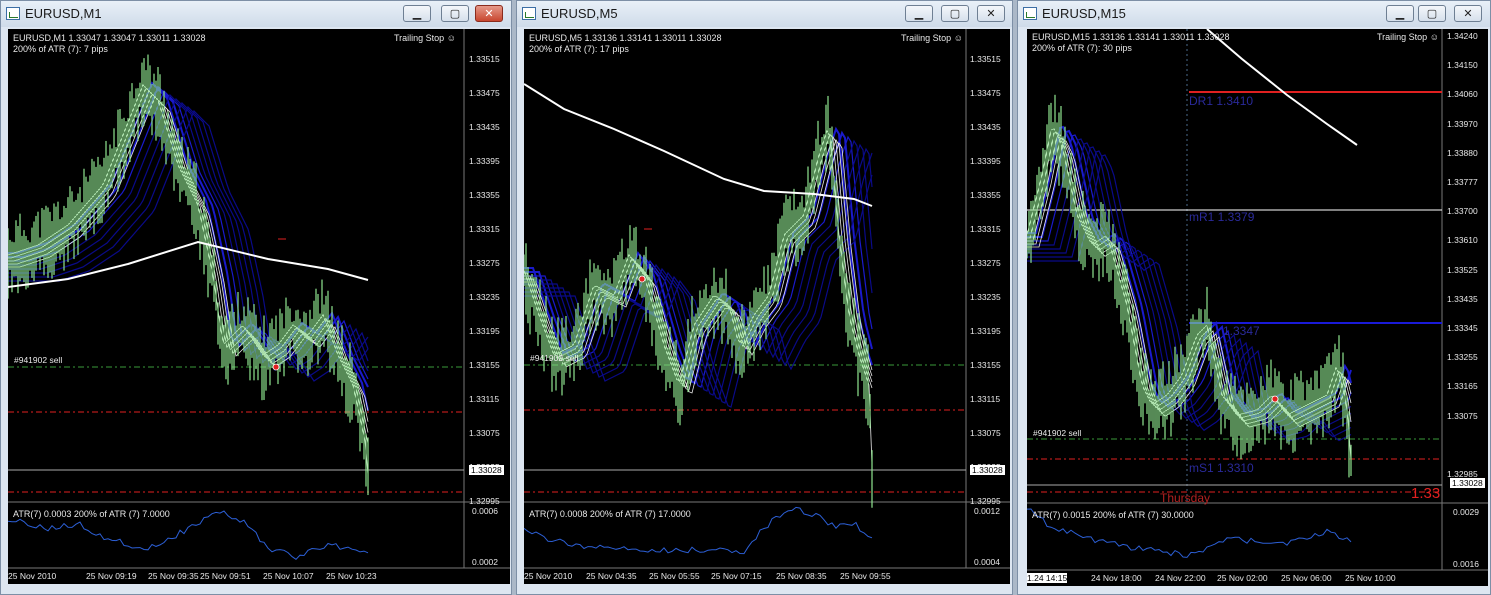  Describe the element at coordinates (1113, 515) in the screenshot. I see `atr-indicator-label: ATR(7) 0.0015 200% of ATR (7) 30.0000` at that location.